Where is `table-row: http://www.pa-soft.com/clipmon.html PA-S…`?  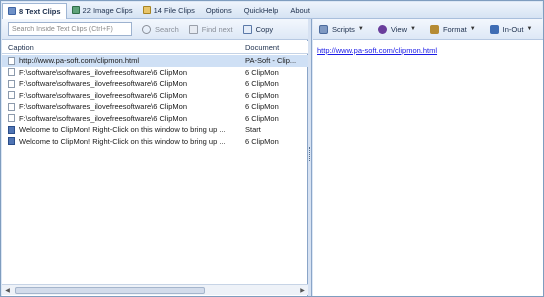 table-row: http://www.pa-soft.com/clipmon.html PA-S… is located at coordinates (155, 61).